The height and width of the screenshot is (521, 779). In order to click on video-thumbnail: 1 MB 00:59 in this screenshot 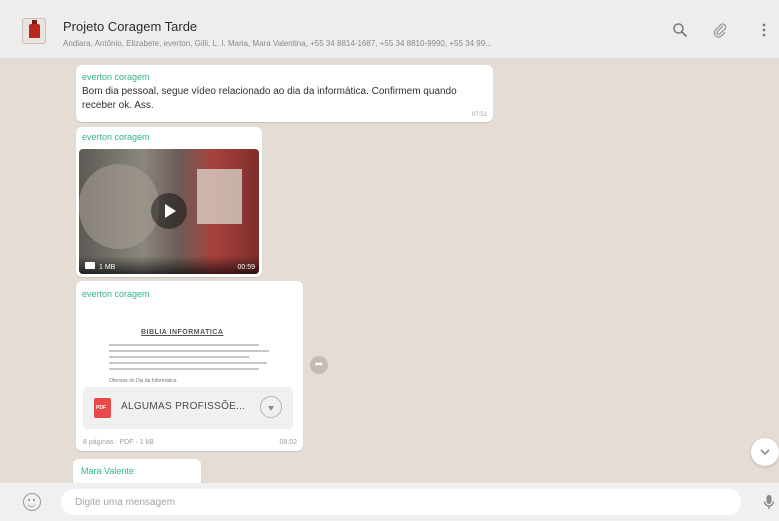, I will do `click(169, 211)`.